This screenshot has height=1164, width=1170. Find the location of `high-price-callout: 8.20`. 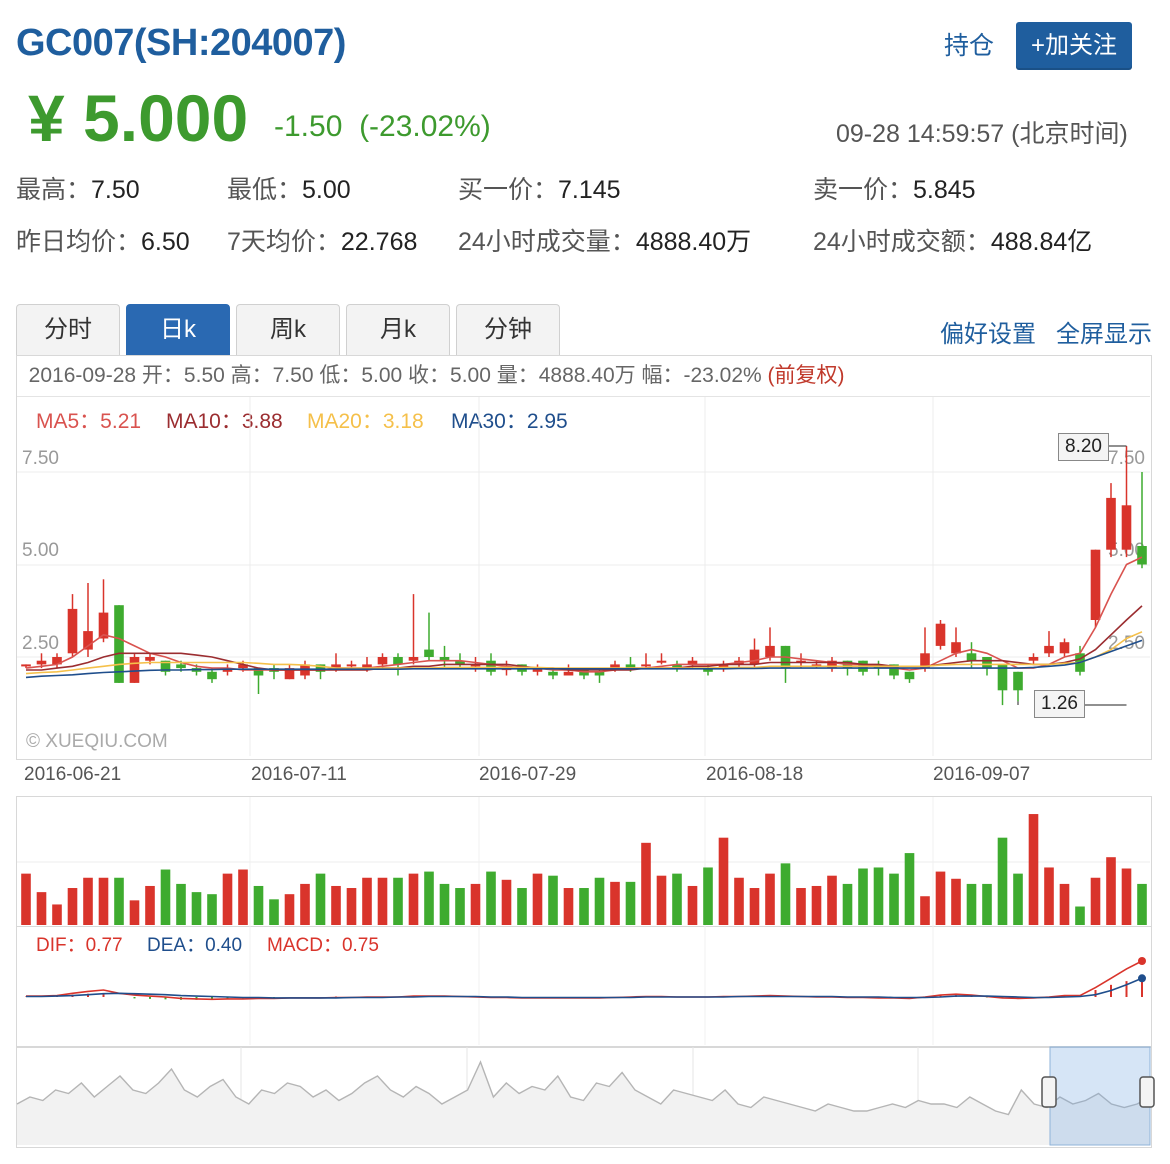

high-price-callout: 8.20 is located at coordinates (1083, 447).